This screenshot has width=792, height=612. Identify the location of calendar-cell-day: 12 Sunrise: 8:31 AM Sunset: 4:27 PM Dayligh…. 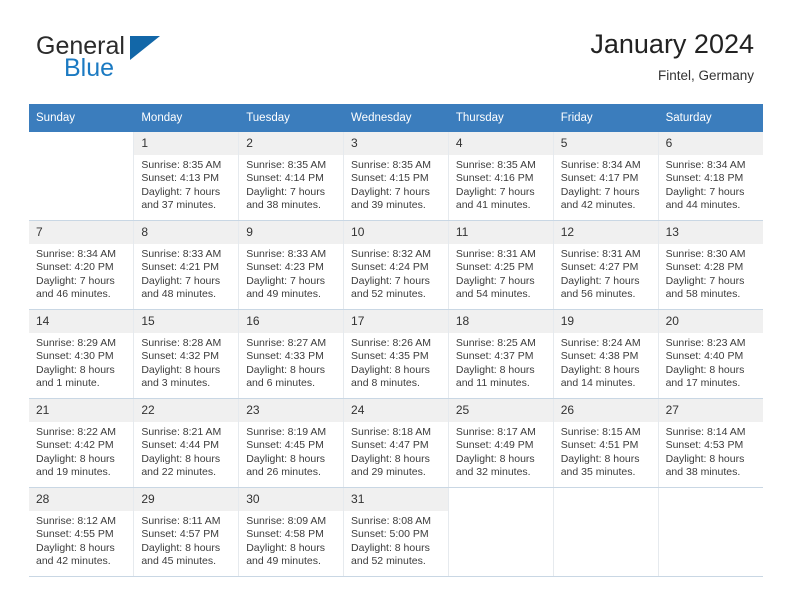
(605, 265).